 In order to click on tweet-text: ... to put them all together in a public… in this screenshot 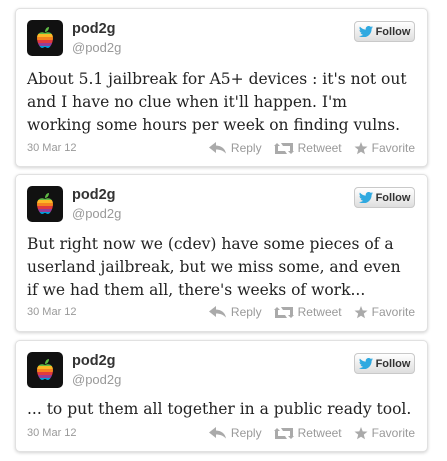, I will do `click(219, 409)`.